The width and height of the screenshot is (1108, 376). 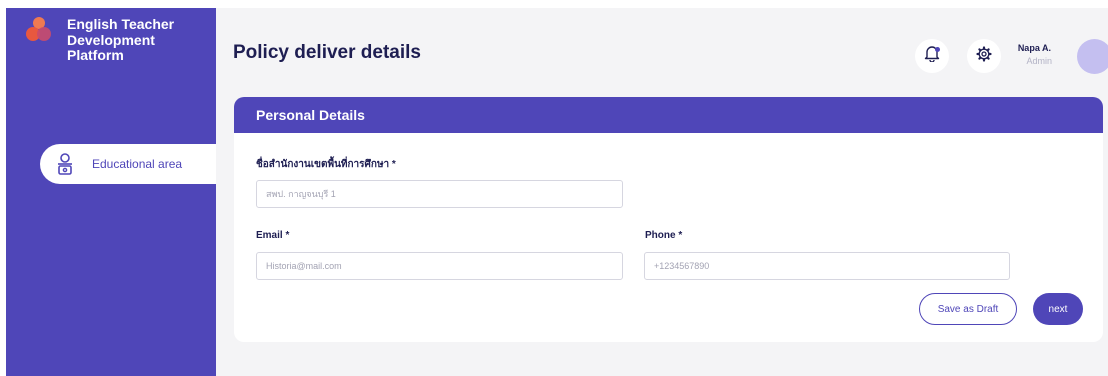 What do you see at coordinates (439, 266) in the screenshot?
I see `email-field` at bounding box center [439, 266].